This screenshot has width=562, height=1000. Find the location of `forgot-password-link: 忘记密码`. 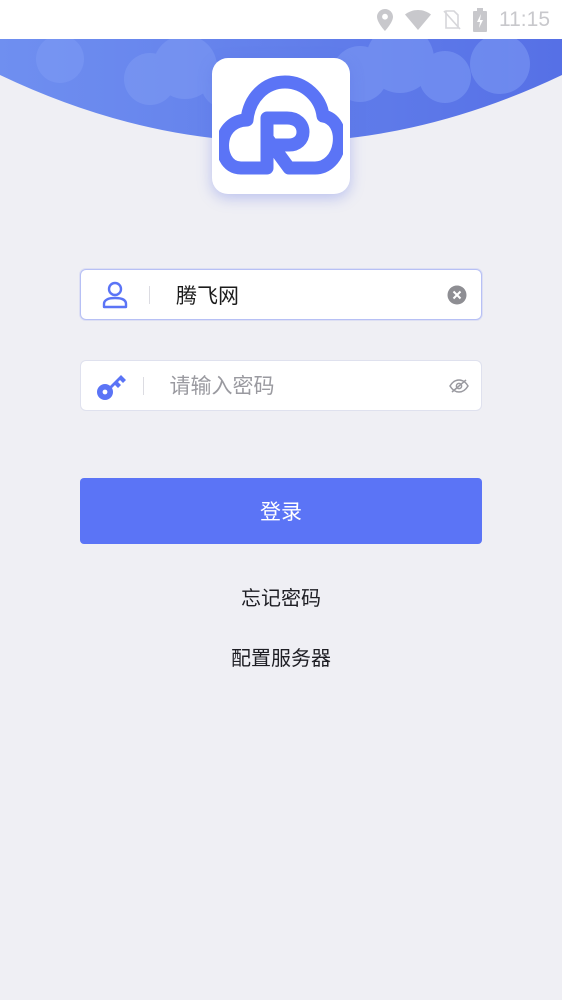

forgot-password-link: 忘记密码 is located at coordinates (281, 596).